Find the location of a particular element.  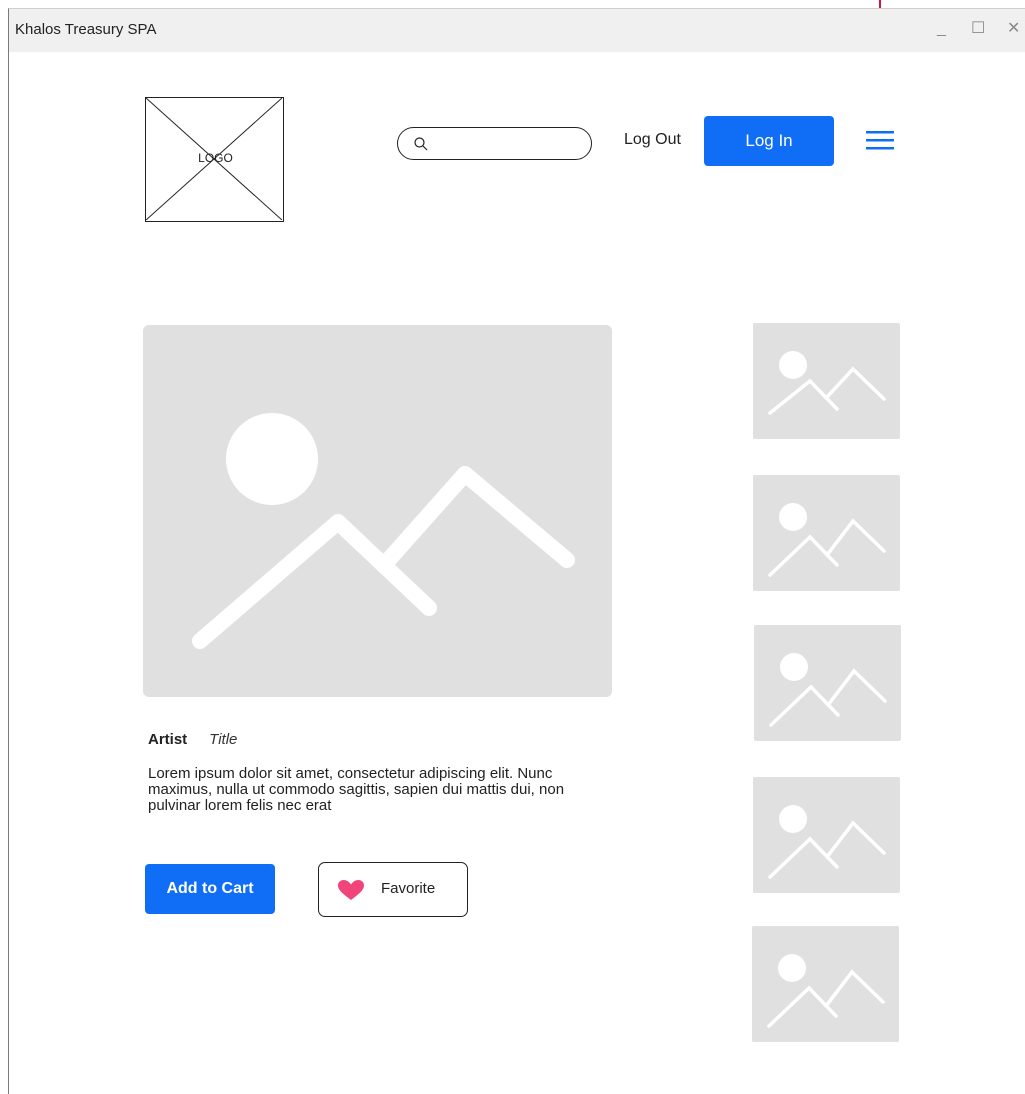

logo-text: LOGO is located at coordinates (215, 158).